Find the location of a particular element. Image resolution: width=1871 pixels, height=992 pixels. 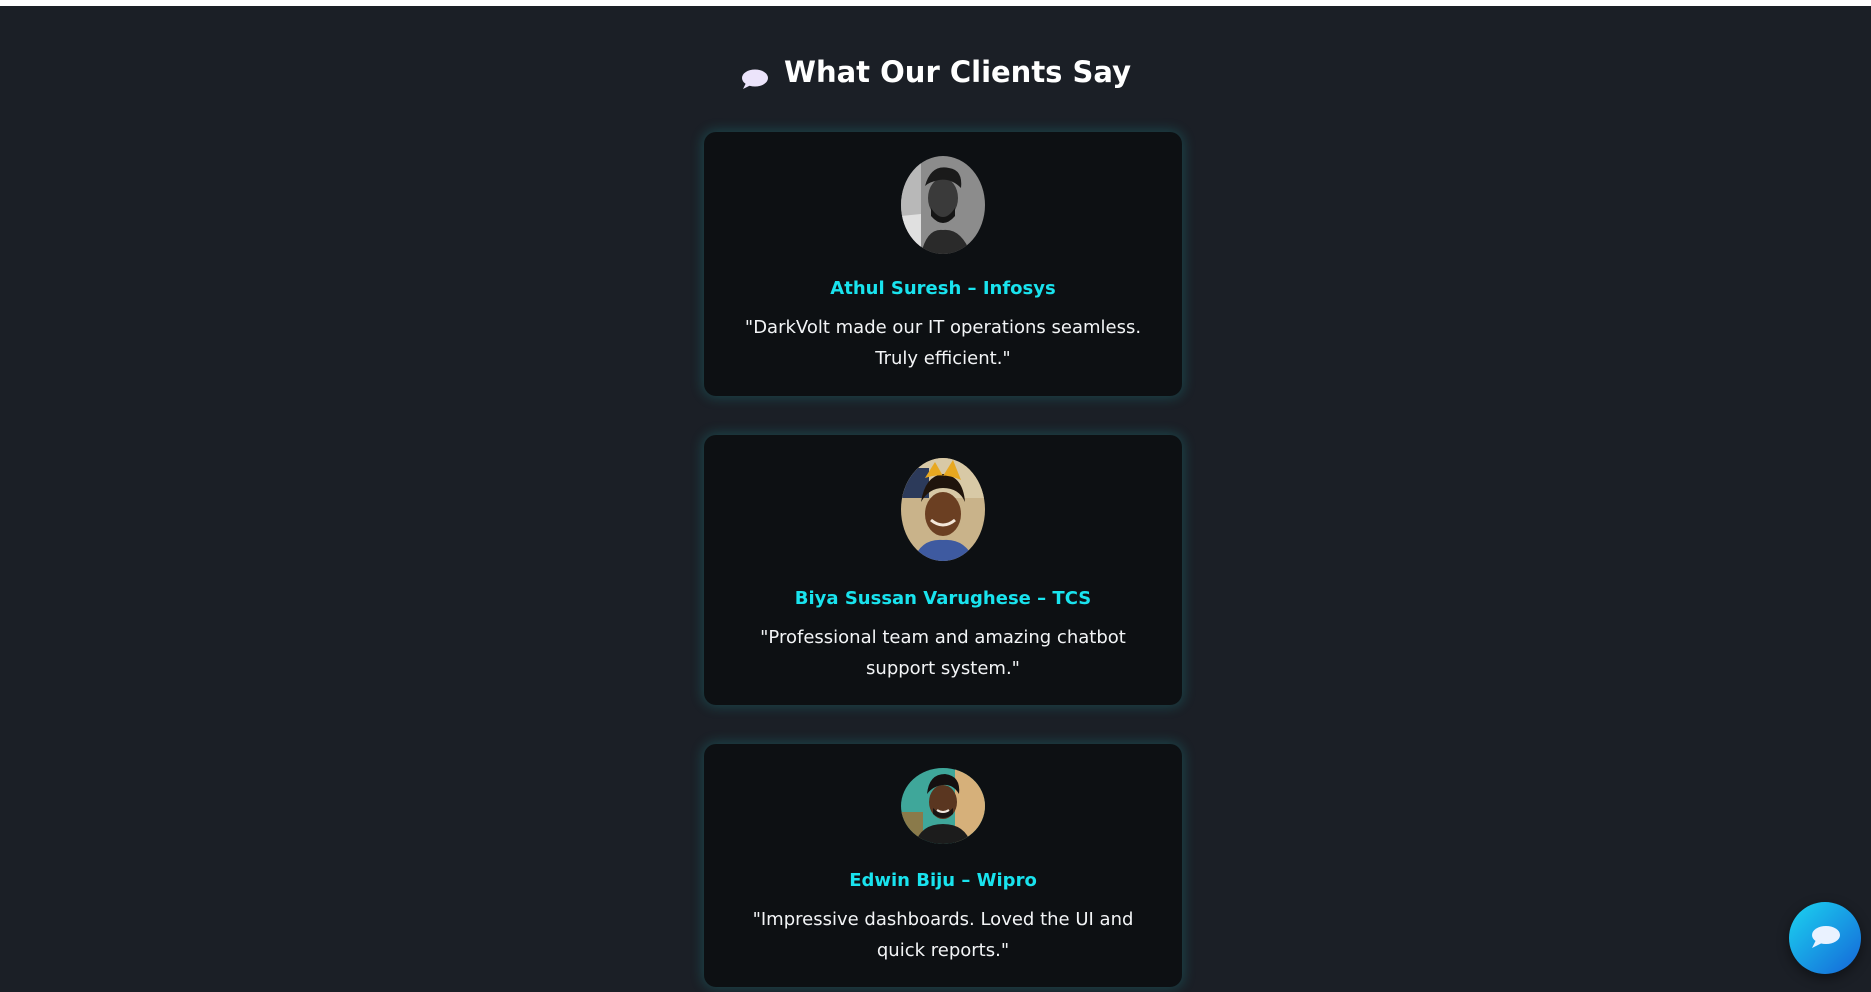

speech-bubble-icon is located at coordinates (755, 74).